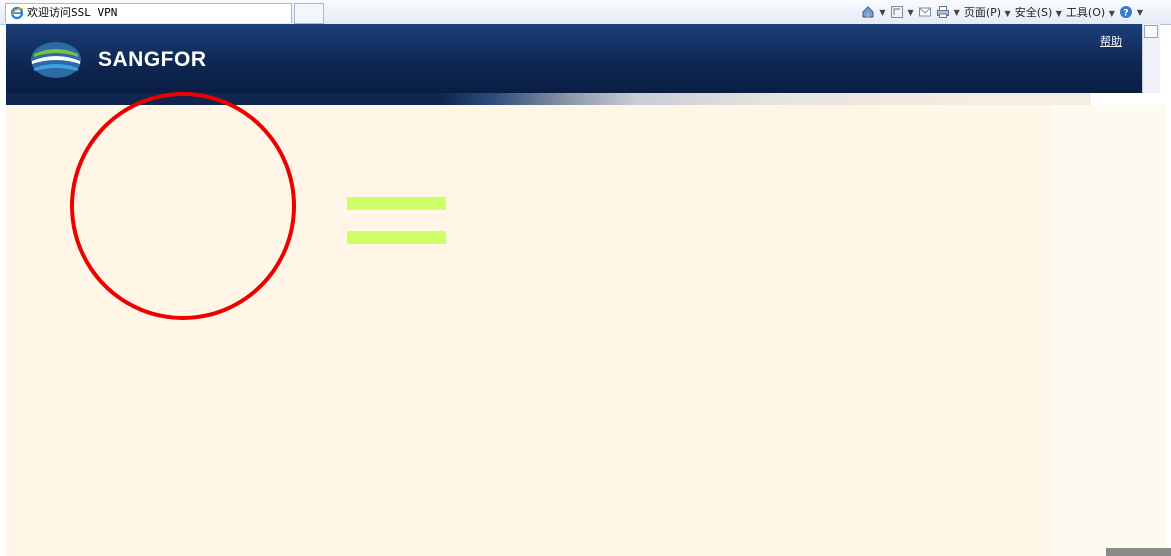 This screenshot has height=556, width=1171. What do you see at coordinates (574, 58) in the screenshot?
I see `header-banner: SANGFOR 帮助` at bounding box center [574, 58].